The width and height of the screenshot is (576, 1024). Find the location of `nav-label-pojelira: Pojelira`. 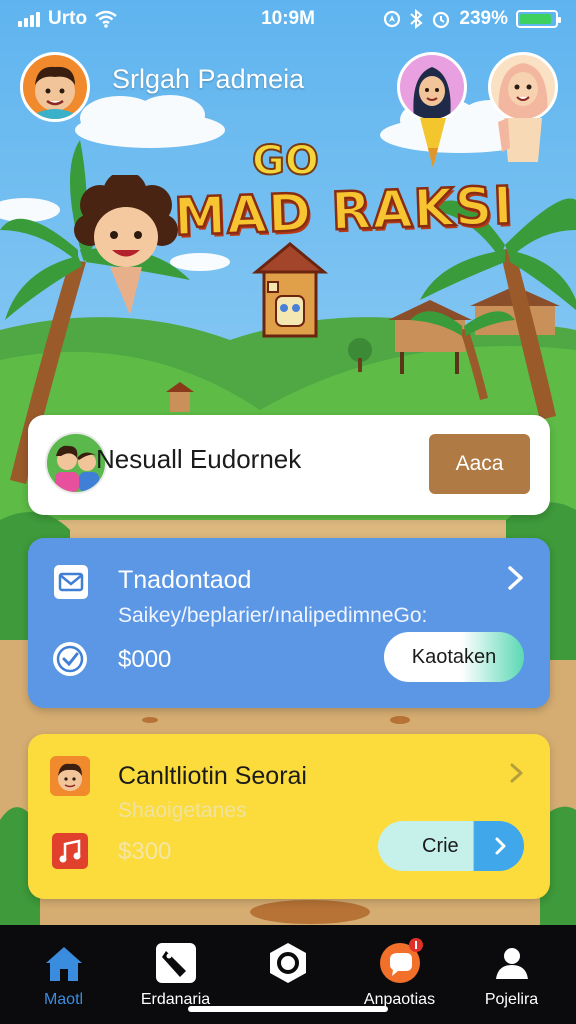

nav-label-pojelira: Pojelira is located at coordinates (511, 999).